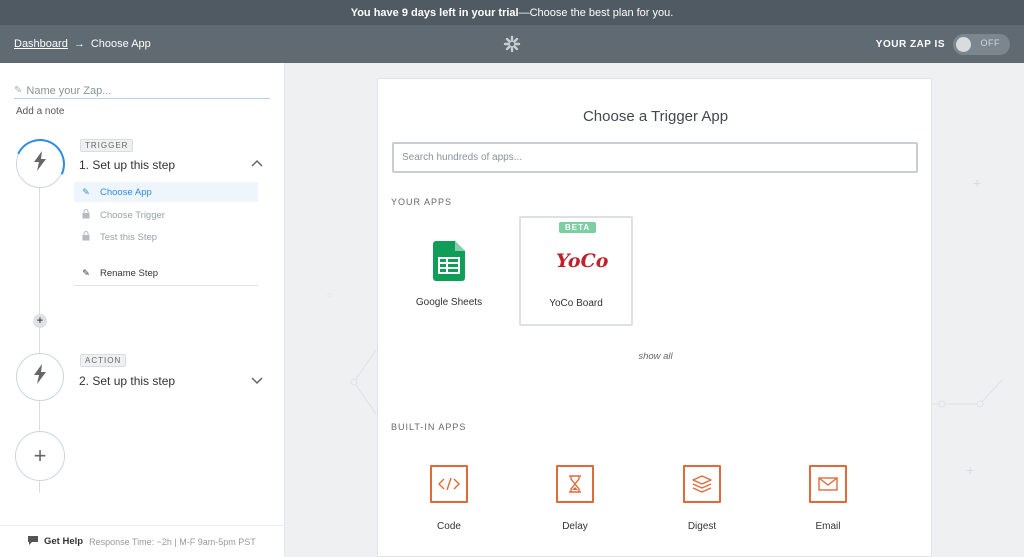  I want to click on builtin-app-name: Delay, so click(575, 526).